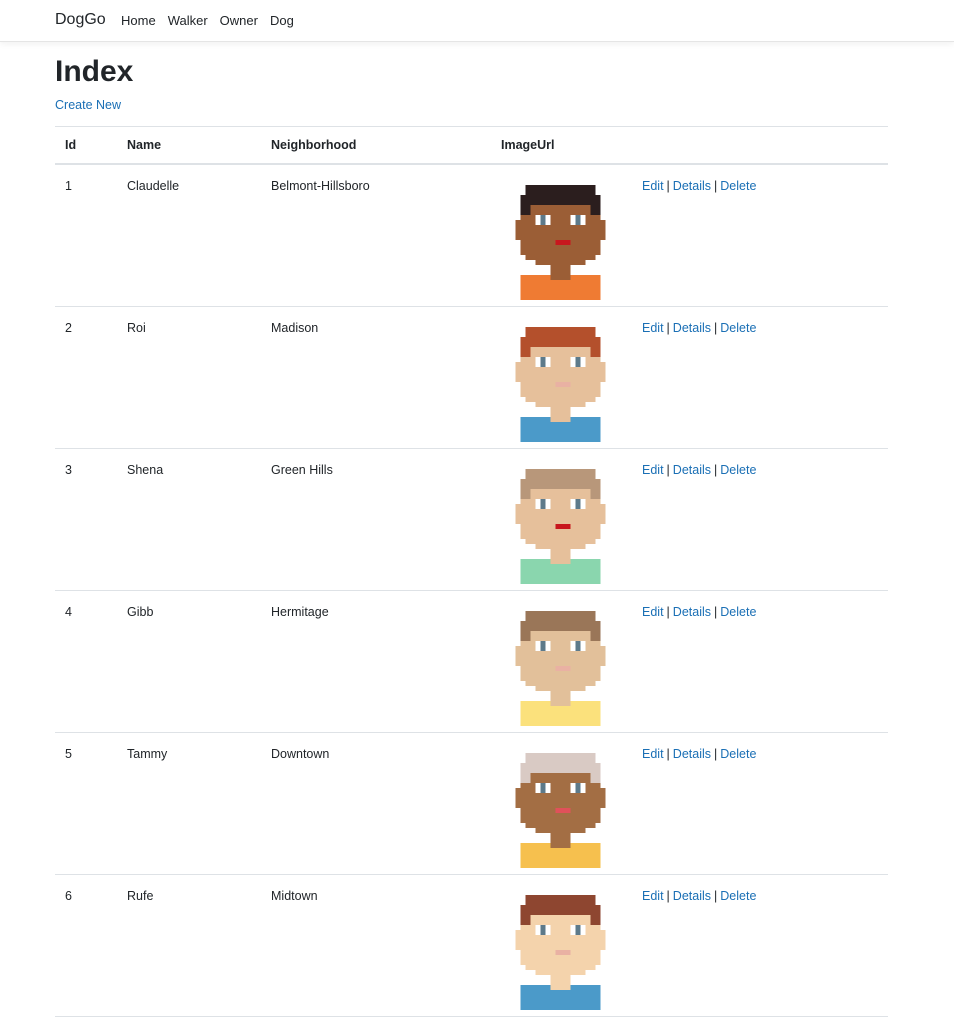 Image resolution: width=954 pixels, height=1017 pixels. What do you see at coordinates (477, 21) in the screenshot?
I see `navbar: DogGo Home Walker Owner Dog` at bounding box center [477, 21].